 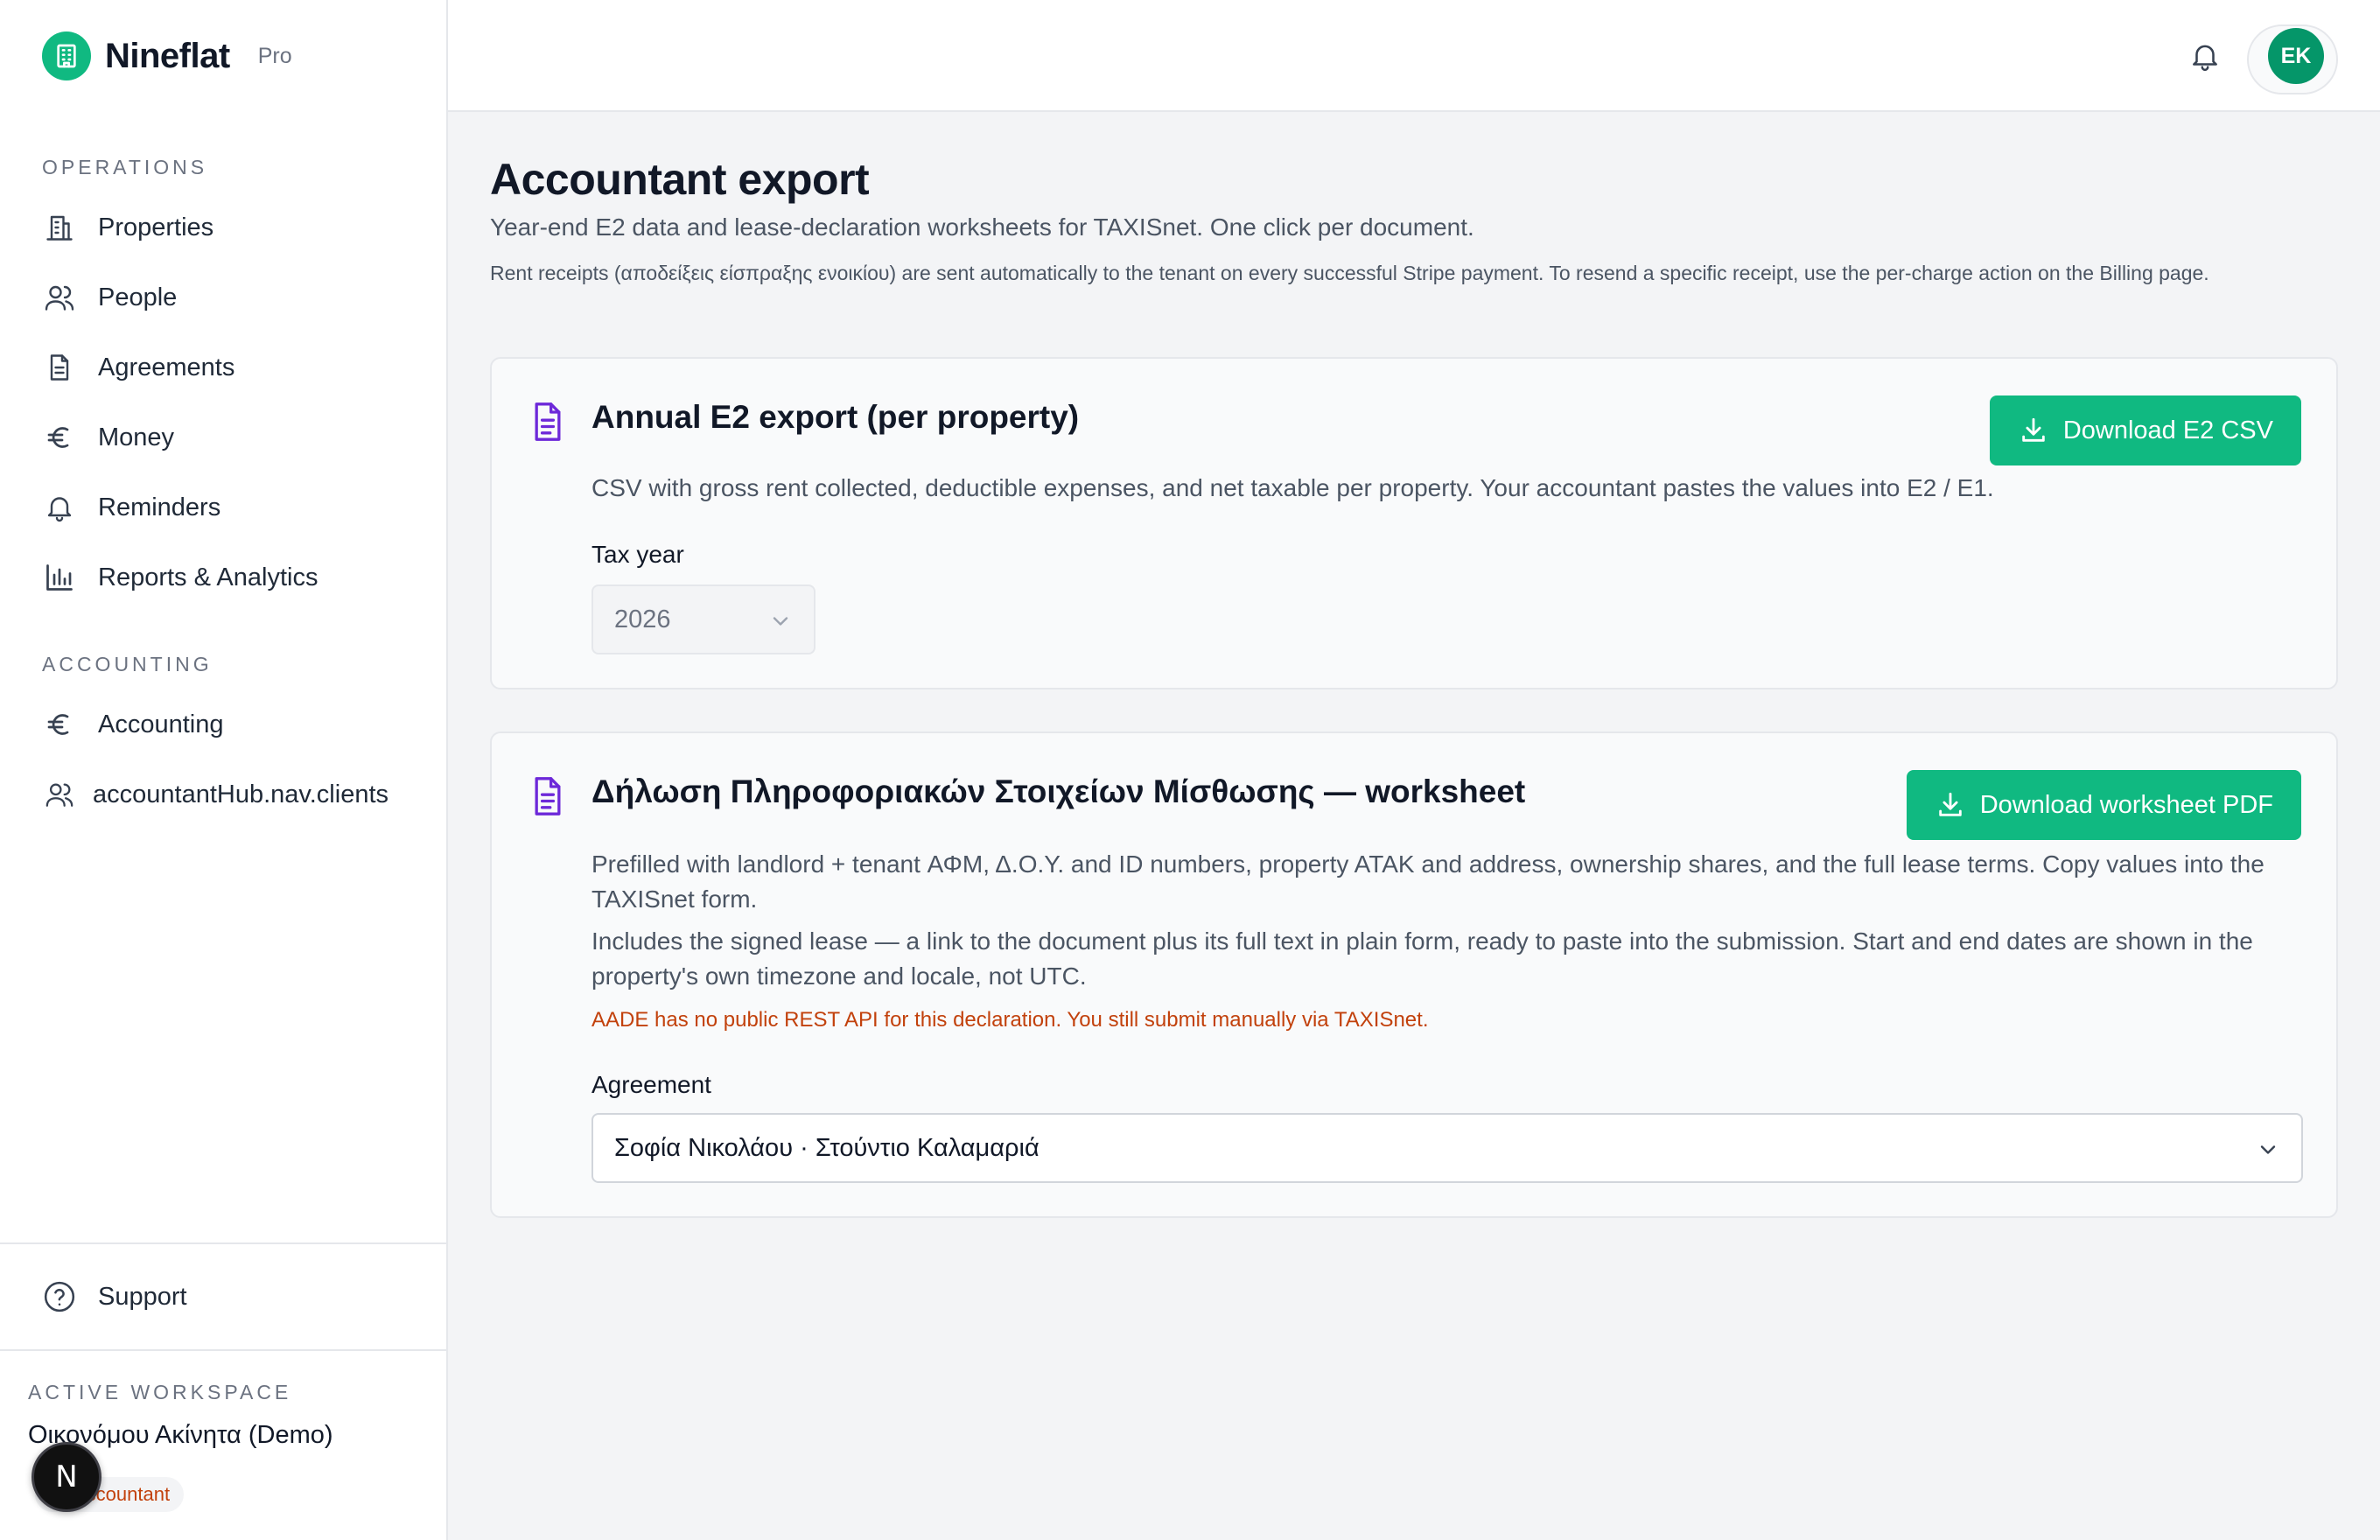 I want to click on support-label: Support, so click(x=142, y=1296).